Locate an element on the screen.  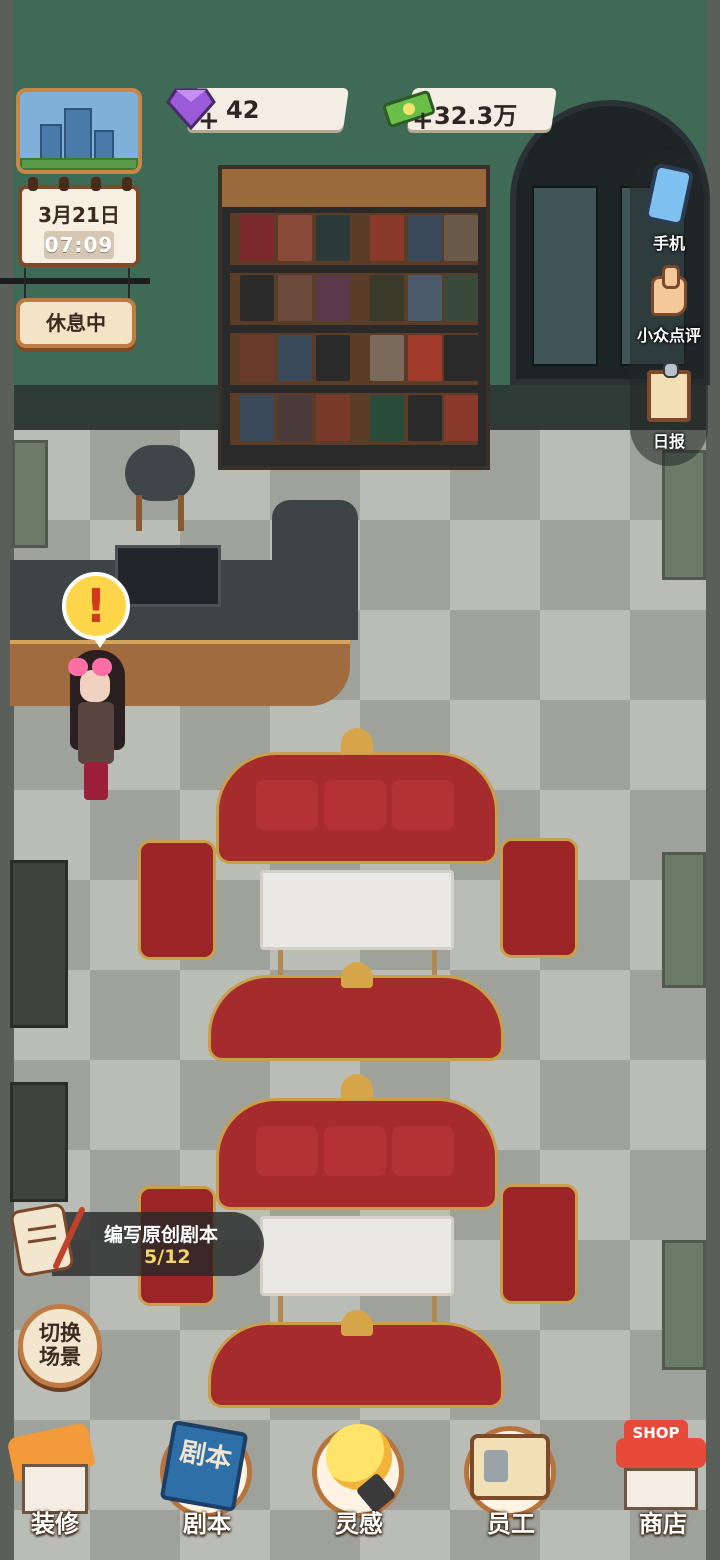
door-glass-left is located at coordinates (565, 276).